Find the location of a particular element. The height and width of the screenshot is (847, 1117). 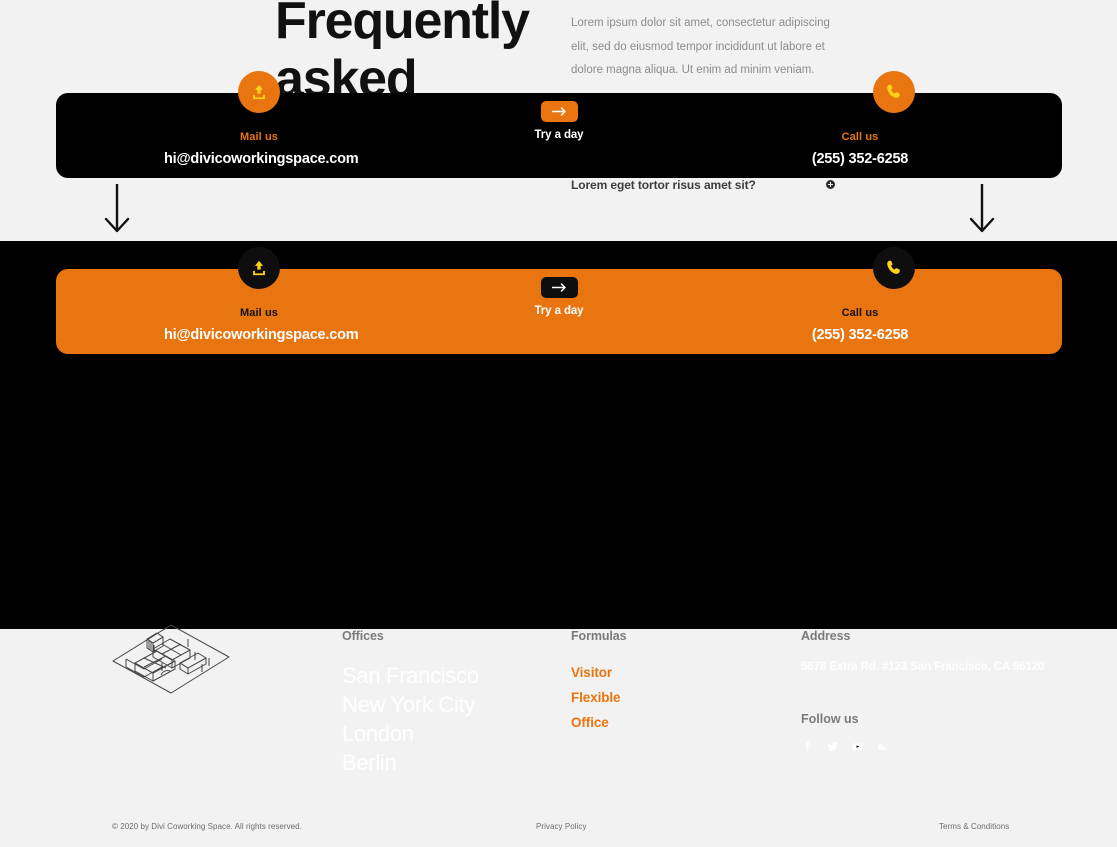

faq-accordion-item-2: Lorem eget tortor risus amet sit? is located at coordinates (703, 185).